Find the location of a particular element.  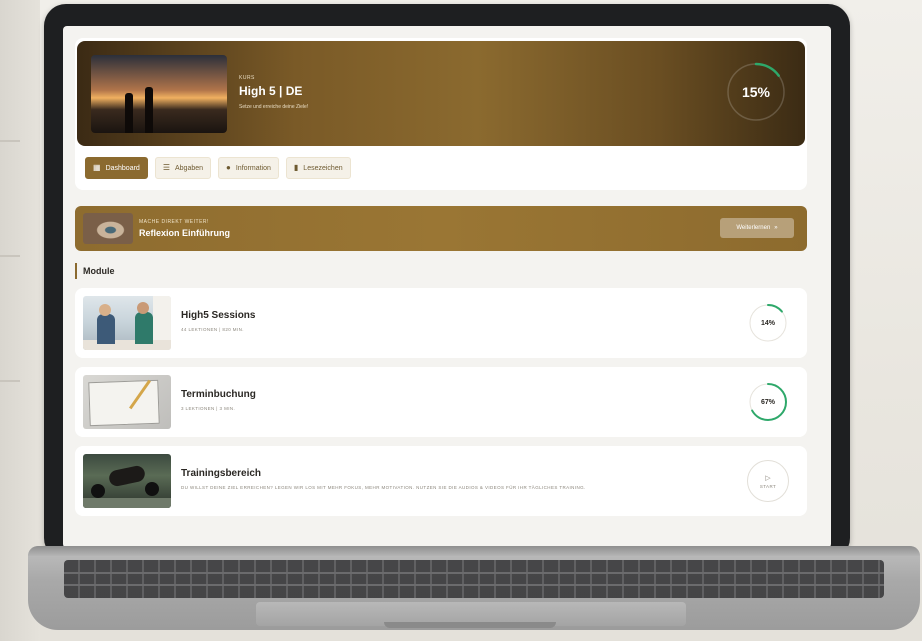

info-icon: ● is located at coordinates (228, 167).